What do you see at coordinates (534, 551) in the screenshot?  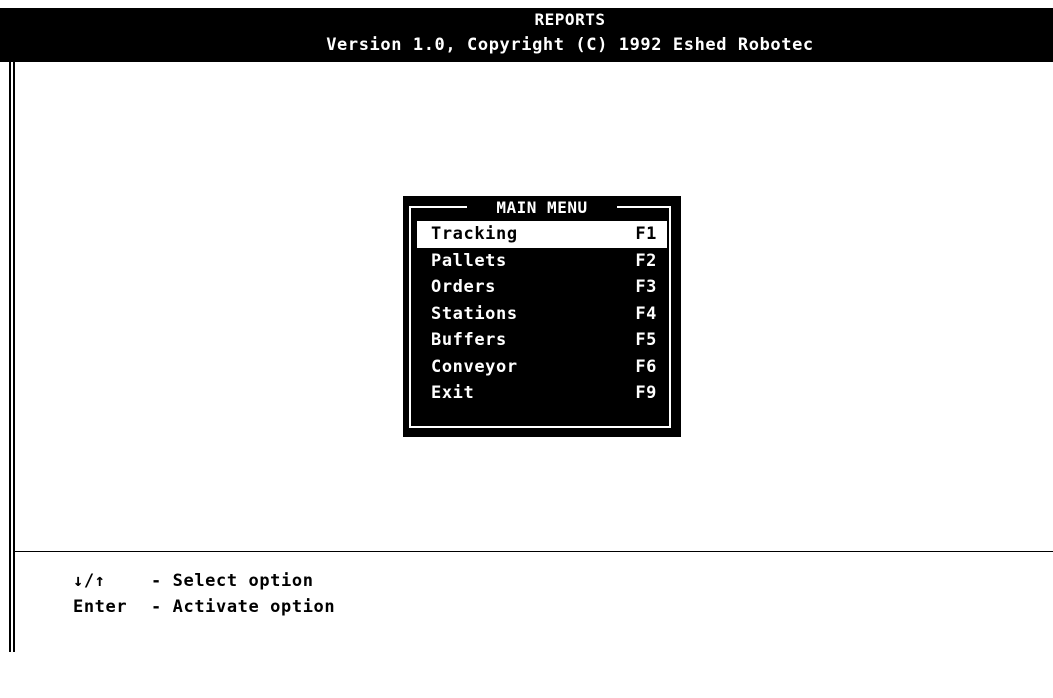 I see `status-divider` at bounding box center [534, 551].